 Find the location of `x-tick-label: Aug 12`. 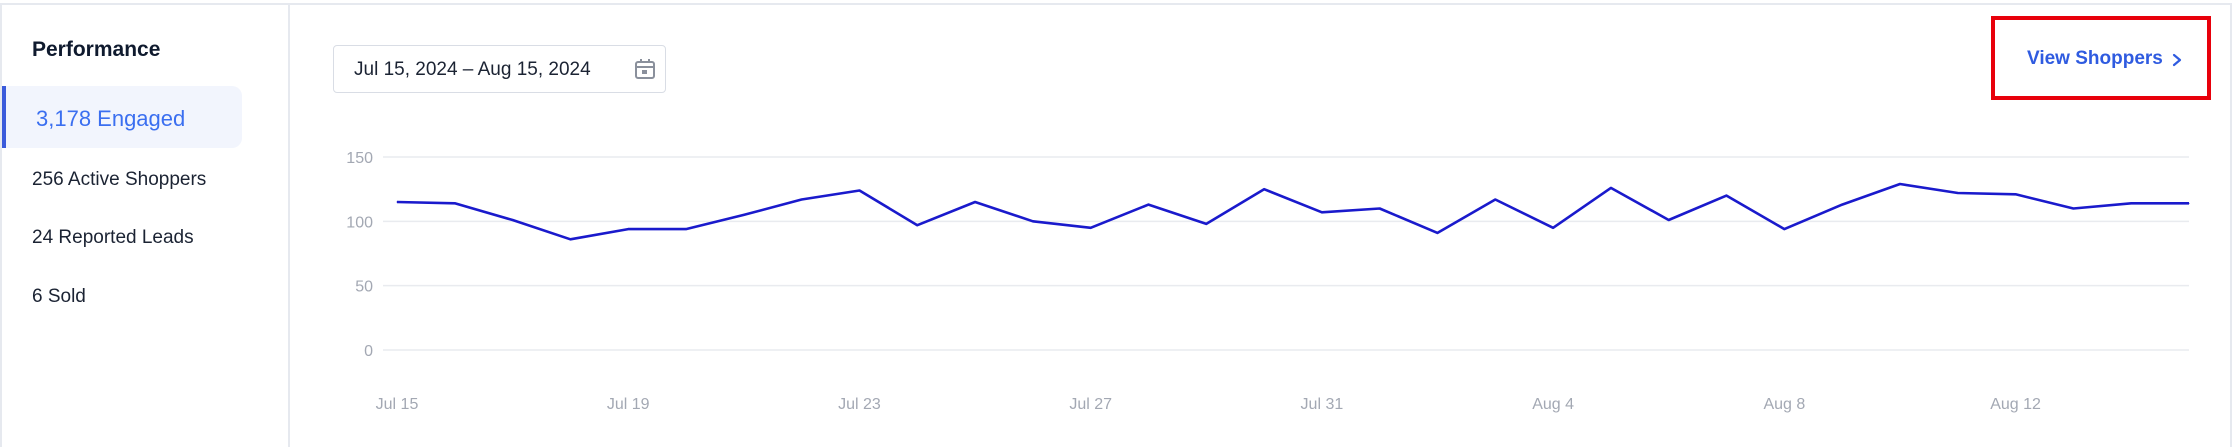

x-tick-label: Aug 12 is located at coordinates (2015, 404).